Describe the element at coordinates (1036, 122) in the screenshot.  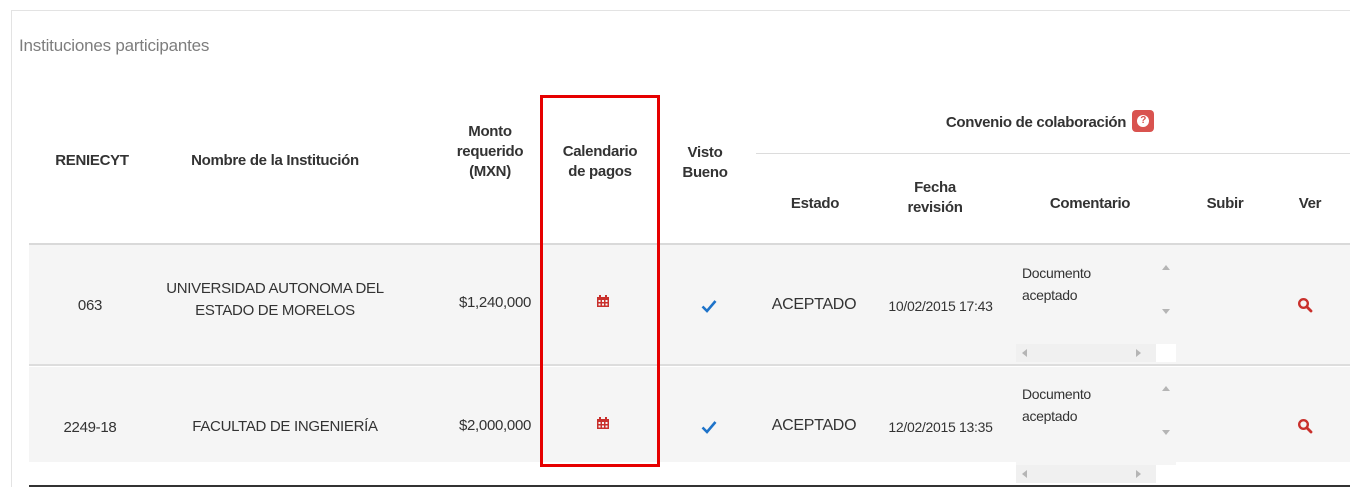
I see `header-convenio-label: Convenio de colaboración` at that location.